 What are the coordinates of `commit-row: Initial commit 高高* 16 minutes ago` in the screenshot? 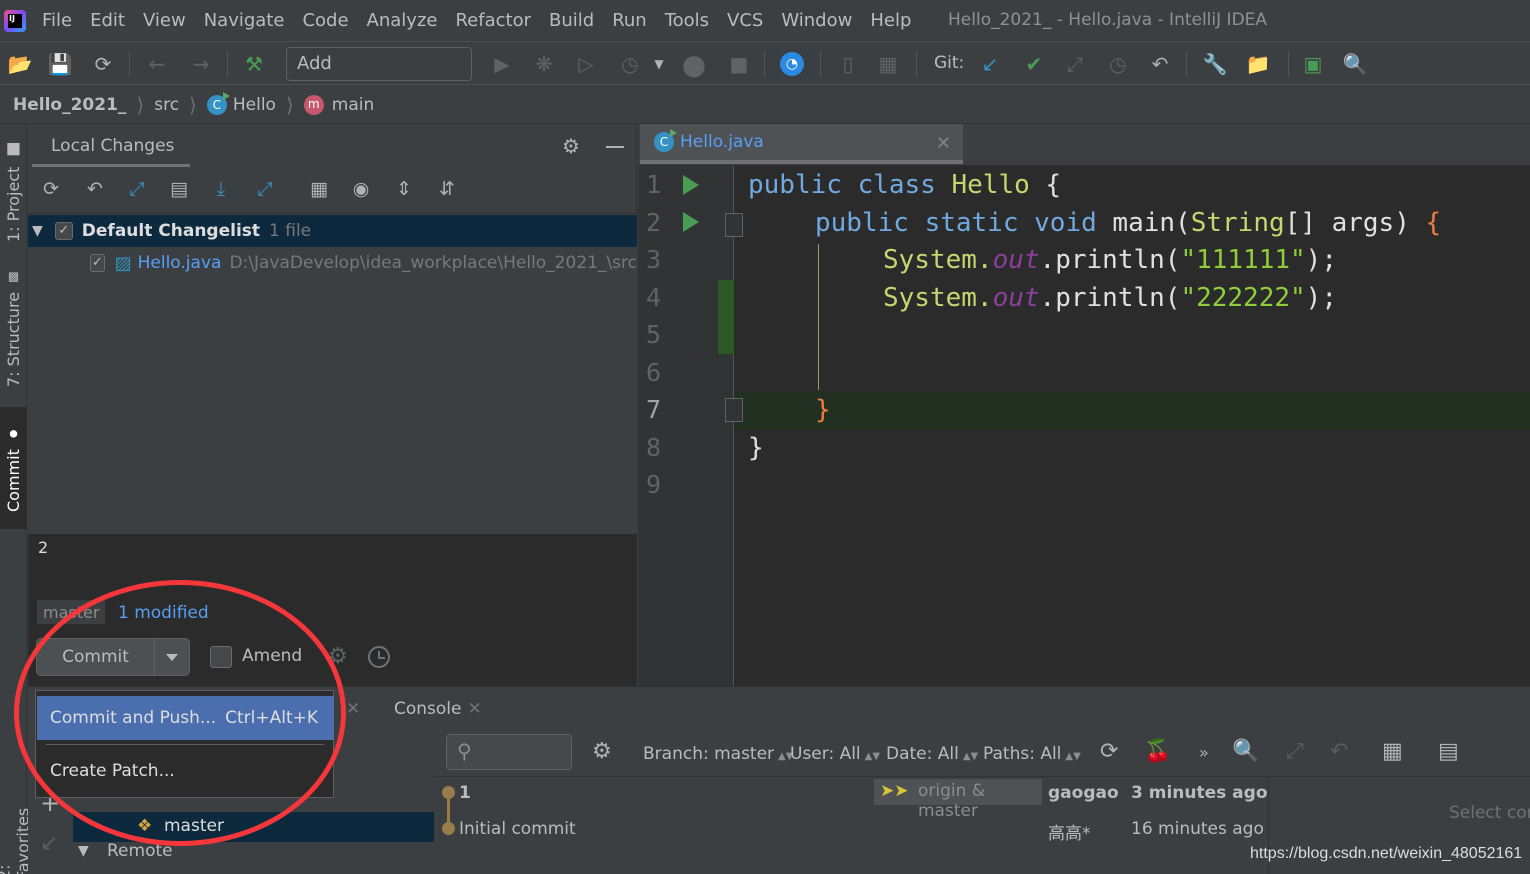 It's located at (851, 829).